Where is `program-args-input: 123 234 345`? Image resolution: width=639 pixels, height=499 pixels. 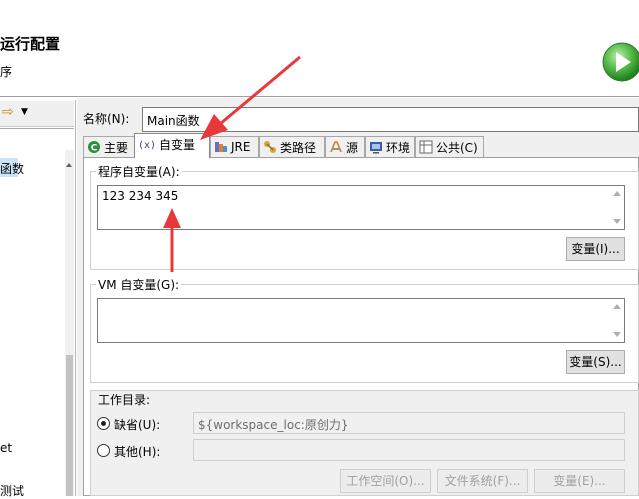
program-args-input: 123 234 345 is located at coordinates (361, 207).